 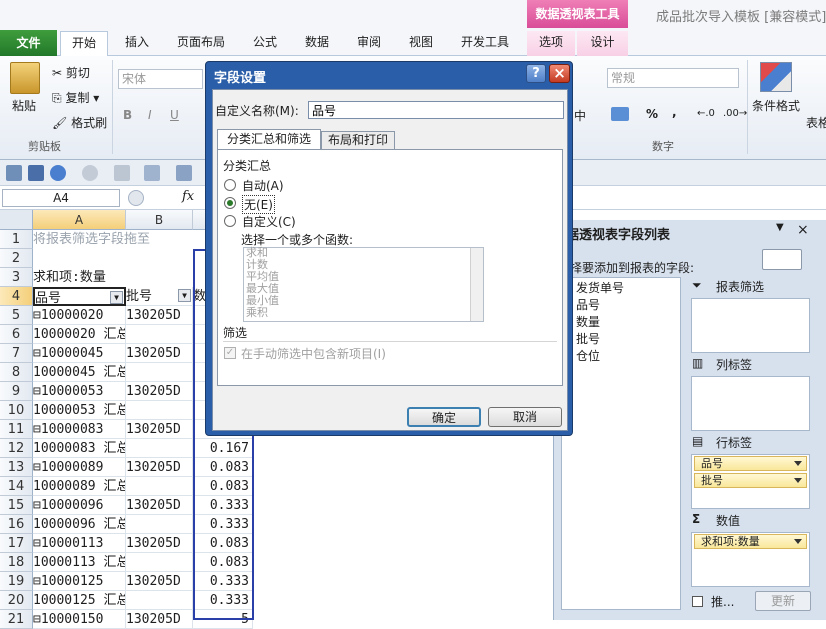 What do you see at coordinates (137, 43) in the screenshot?
I see `tab-insert: 插入` at bounding box center [137, 43].